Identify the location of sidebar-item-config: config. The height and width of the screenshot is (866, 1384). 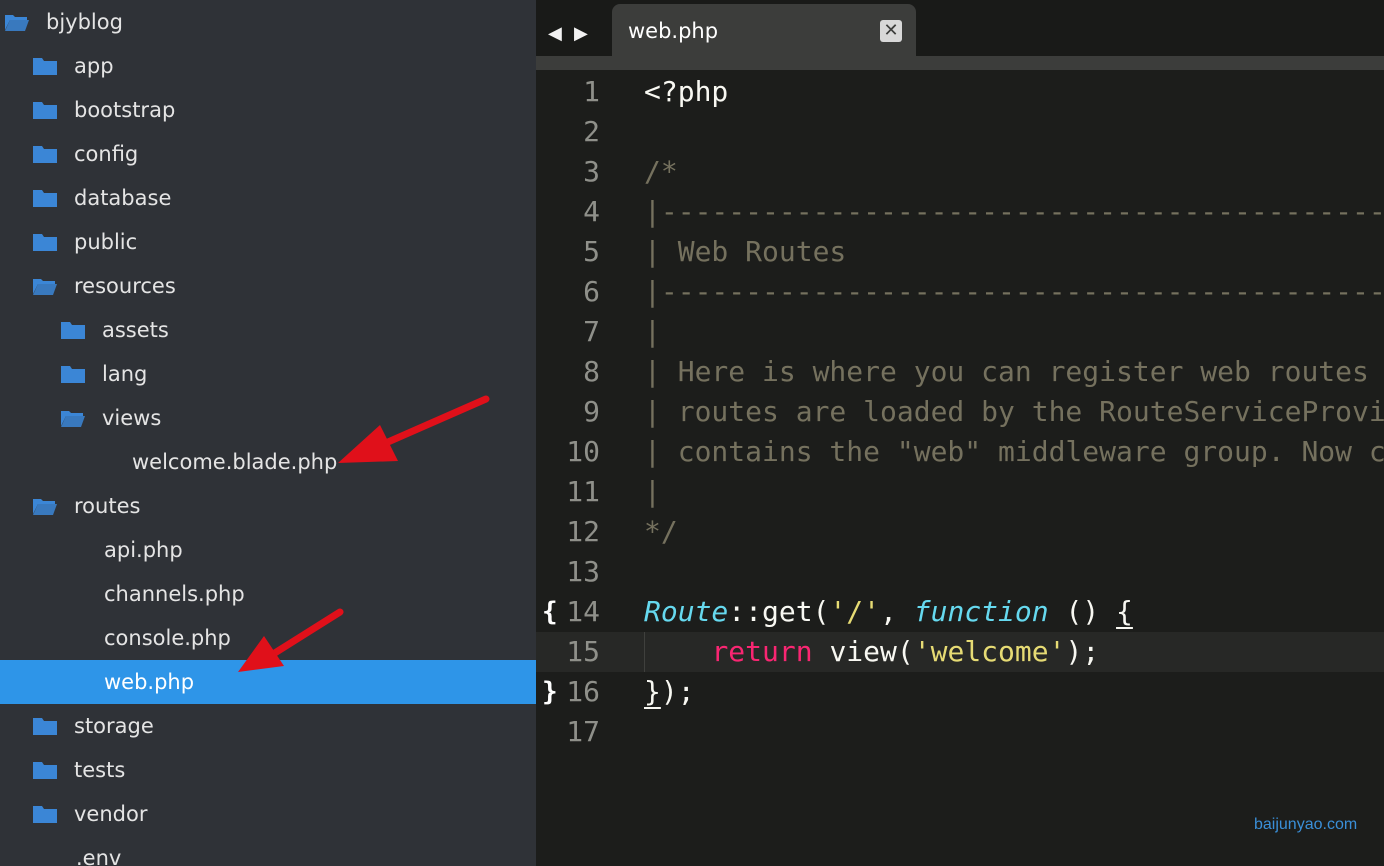
(268, 154).